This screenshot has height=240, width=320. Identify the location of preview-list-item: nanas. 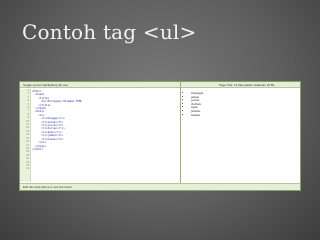
(245, 115).